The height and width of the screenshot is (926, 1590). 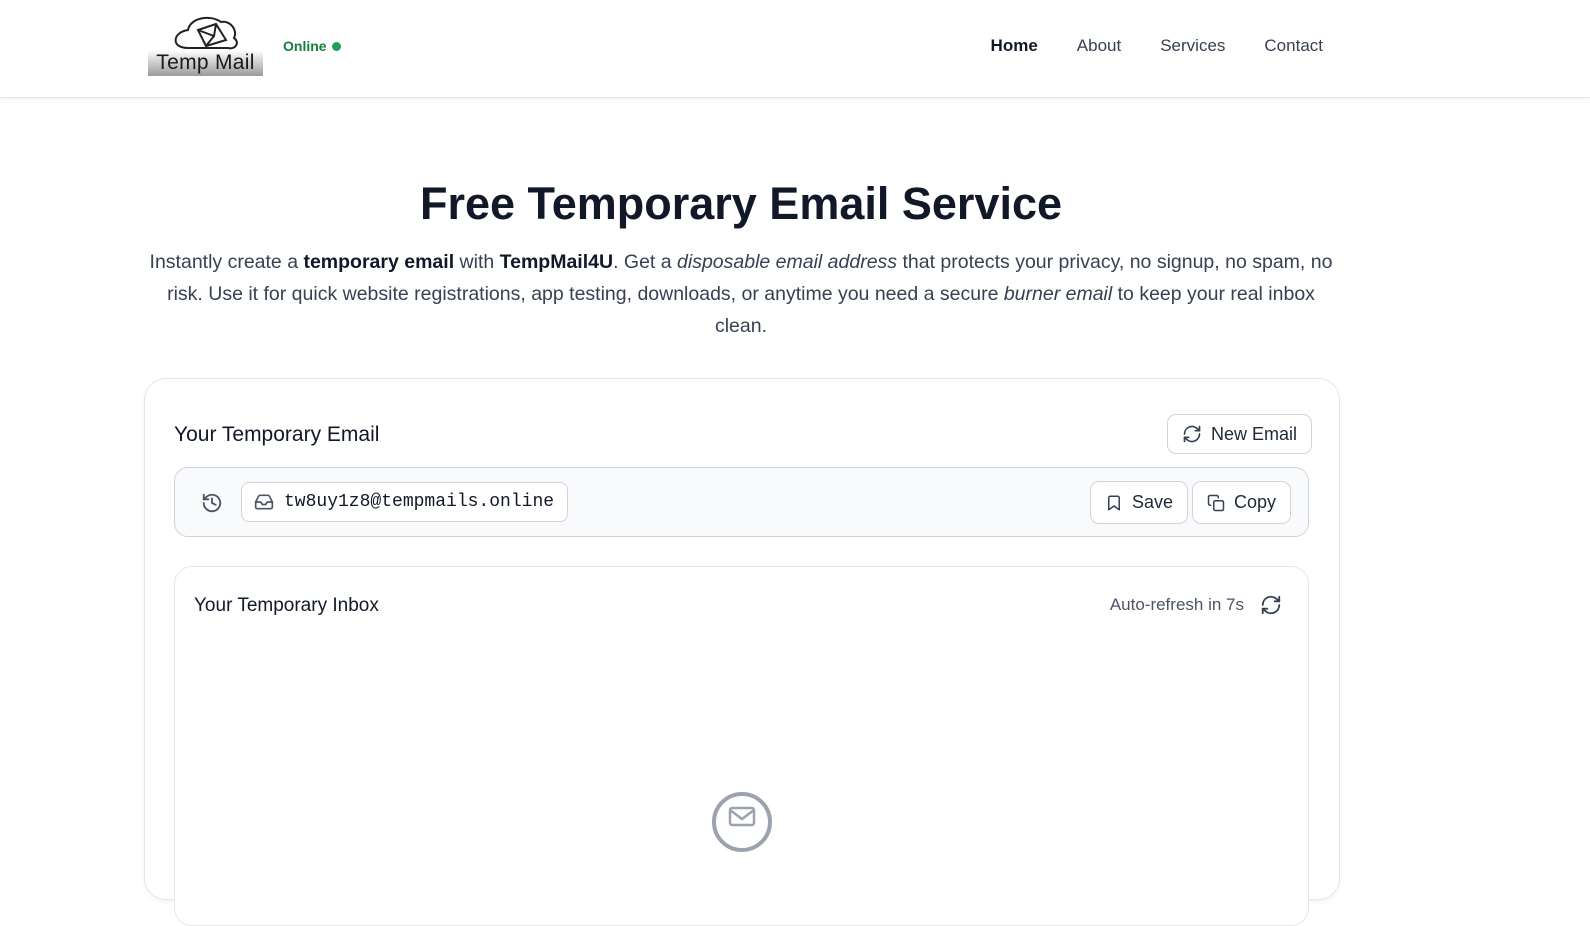 What do you see at coordinates (205, 63) in the screenshot?
I see `logo-text: Temp Mail` at bounding box center [205, 63].